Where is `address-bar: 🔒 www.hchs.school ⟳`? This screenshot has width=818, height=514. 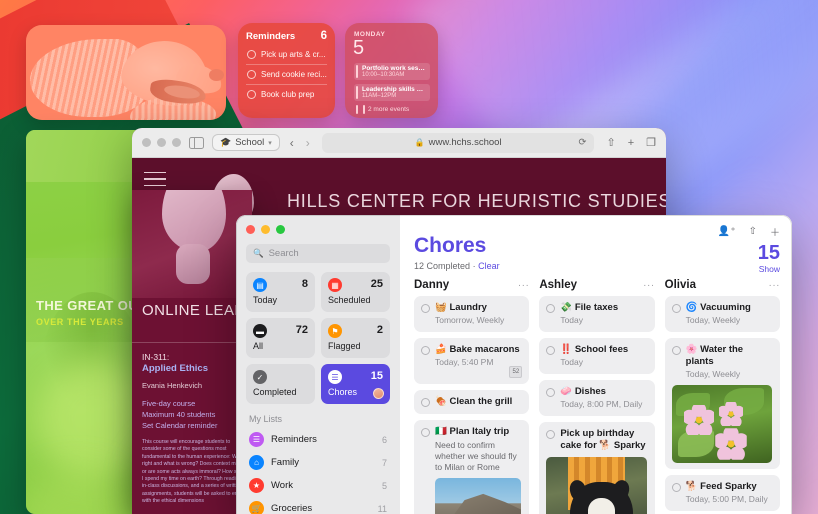 address-bar: 🔒 www.hchs.school ⟳ is located at coordinates (458, 142).